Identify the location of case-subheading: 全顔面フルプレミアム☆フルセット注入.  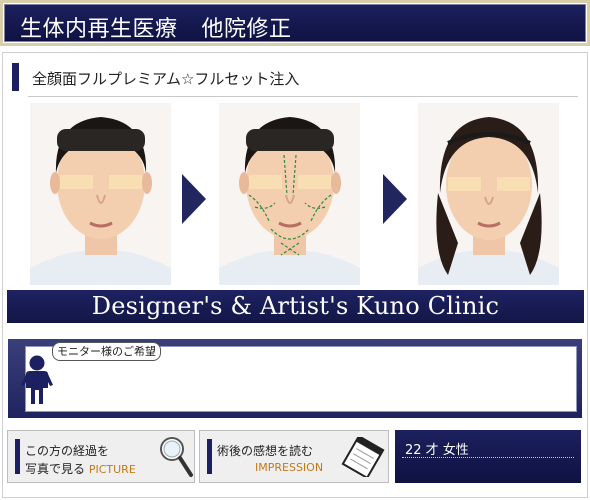
(166, 79).